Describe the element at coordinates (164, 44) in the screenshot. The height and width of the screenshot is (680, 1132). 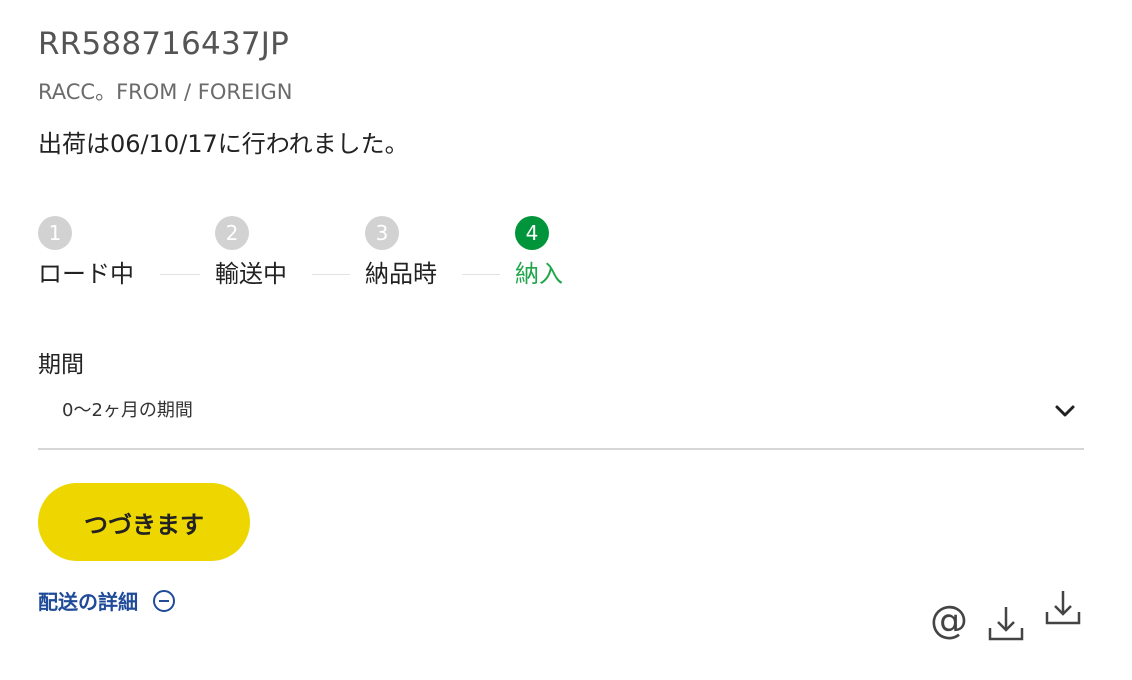
I see `tracking-number: RR588716437JP` at that location.